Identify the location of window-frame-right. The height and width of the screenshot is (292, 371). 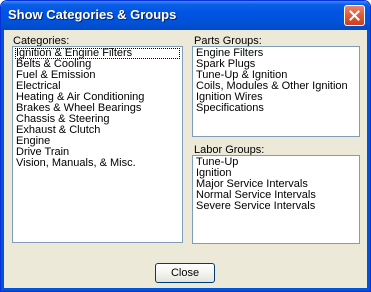
(368, 160).